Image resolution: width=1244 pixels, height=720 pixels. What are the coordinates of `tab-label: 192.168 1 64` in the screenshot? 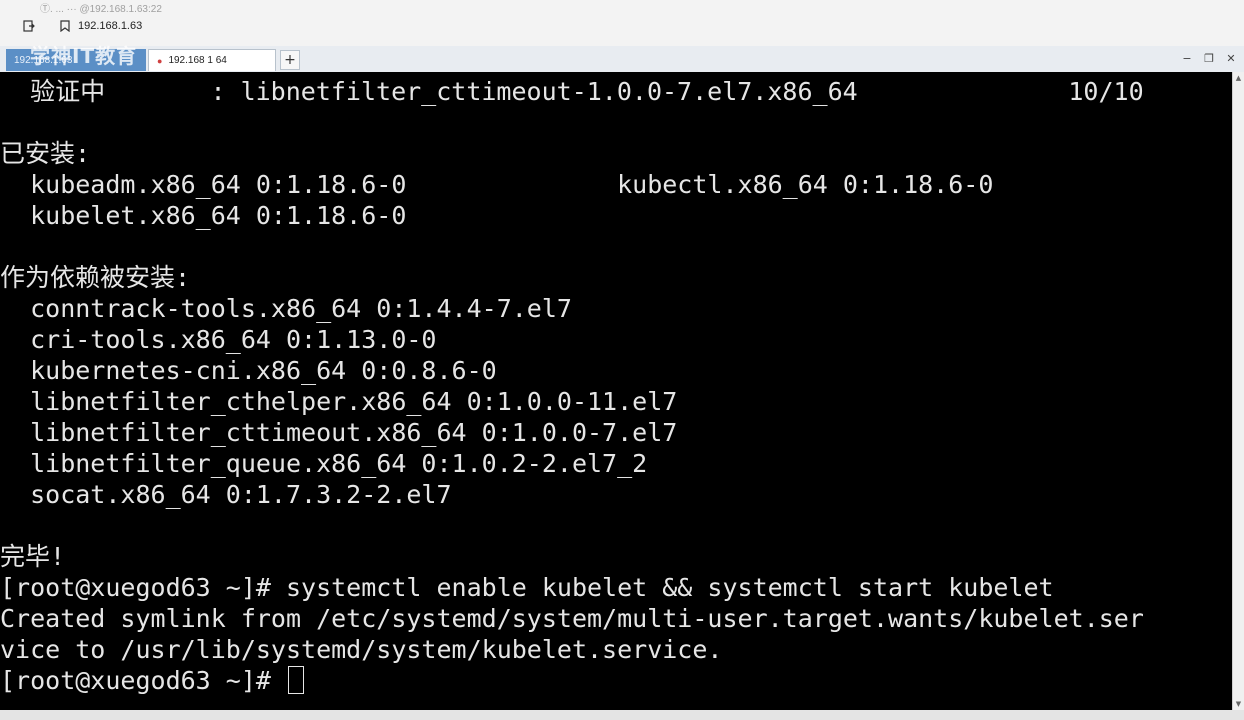 It's located at (197, 60).